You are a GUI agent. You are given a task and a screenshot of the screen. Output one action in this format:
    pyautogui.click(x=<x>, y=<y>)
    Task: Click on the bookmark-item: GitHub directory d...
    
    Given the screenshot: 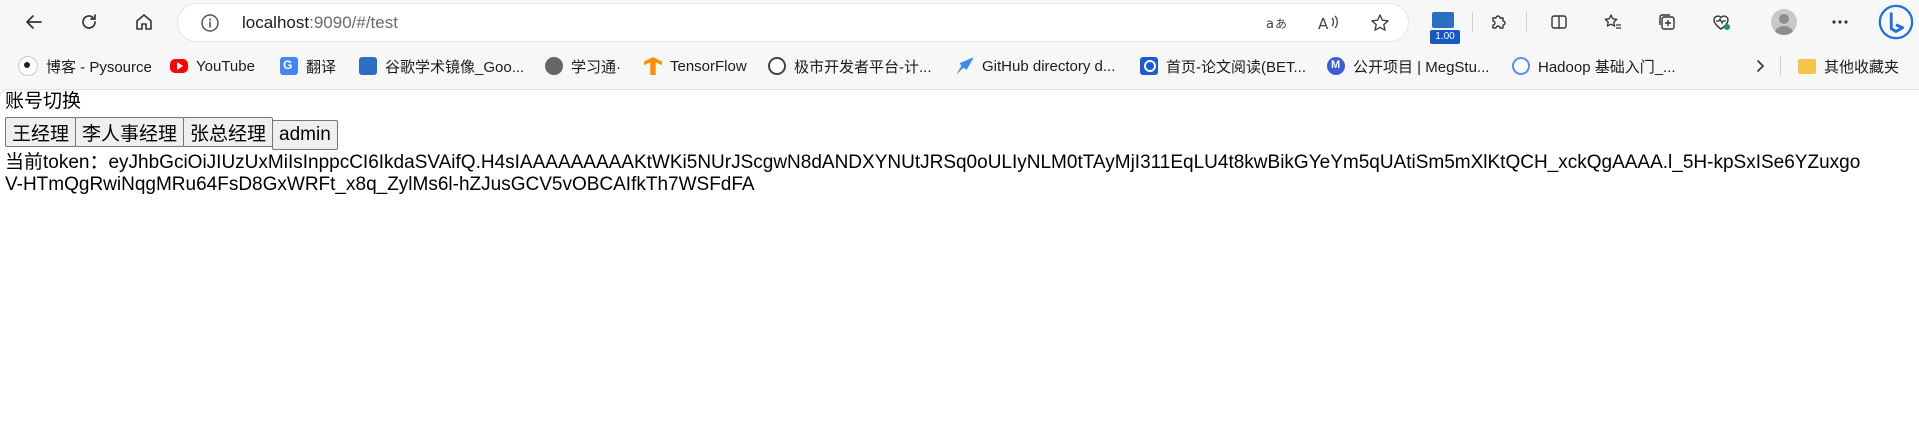 What is the action you would take?
    pyautogui.click(x=1035, y=66)
    